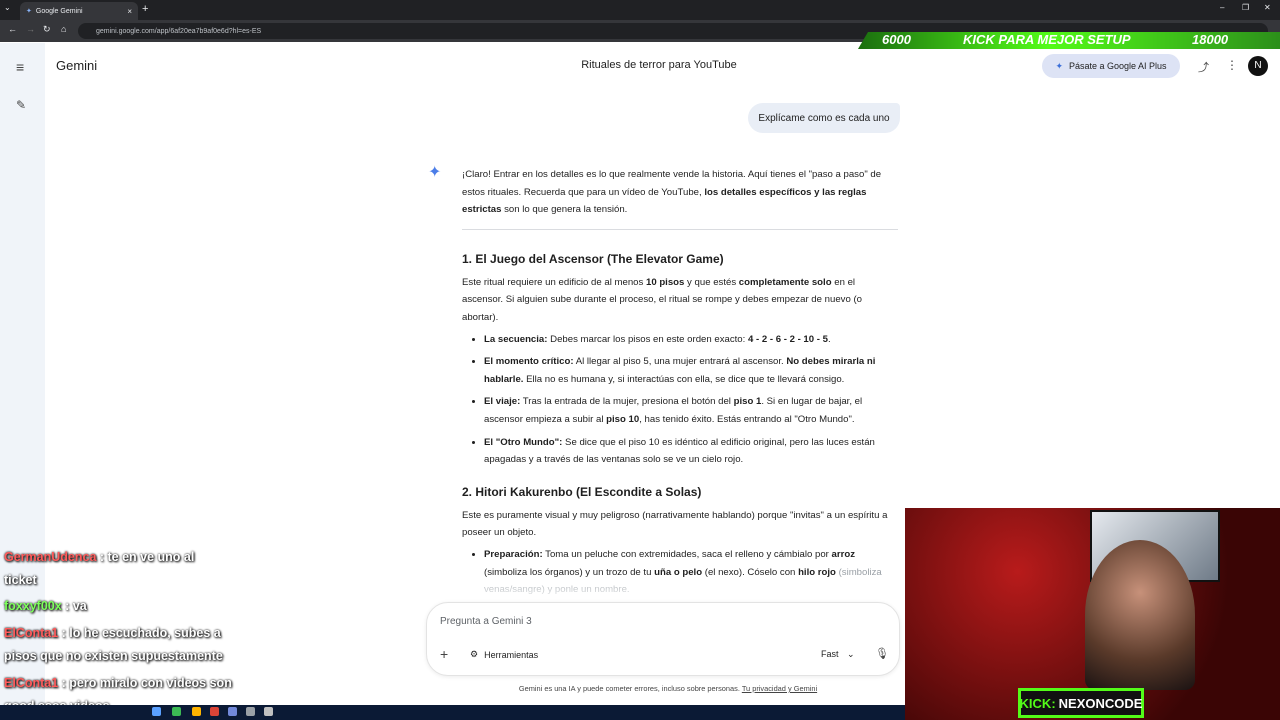  Describe the element at coordinates (47, 29) in the screenshot. I see `reload-icon: ↻` at that location.